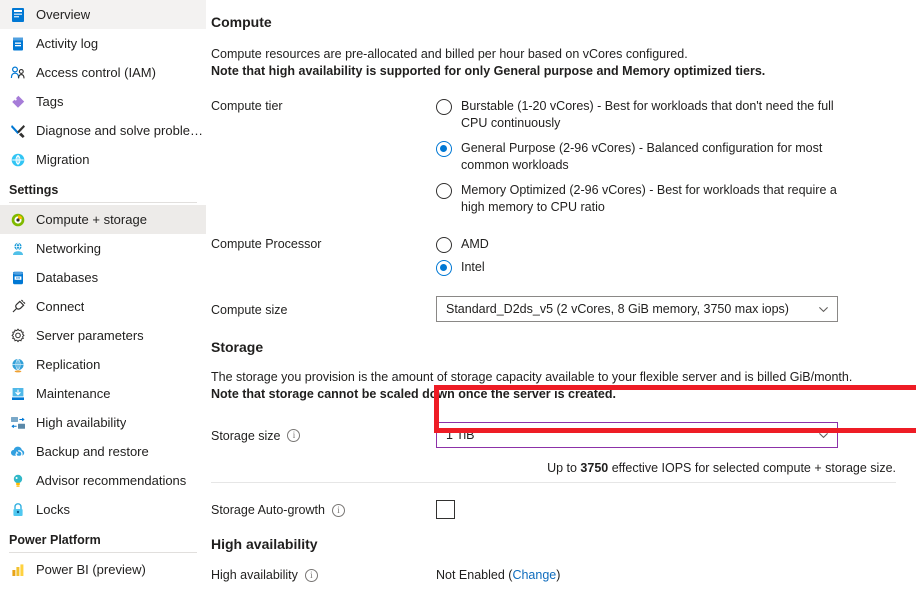 Image resolution: width=916 pixels, height=594 pixels. Describe the element at coordinates (17, 569) in the screenshot. I see `power-bi-icon` at that location.